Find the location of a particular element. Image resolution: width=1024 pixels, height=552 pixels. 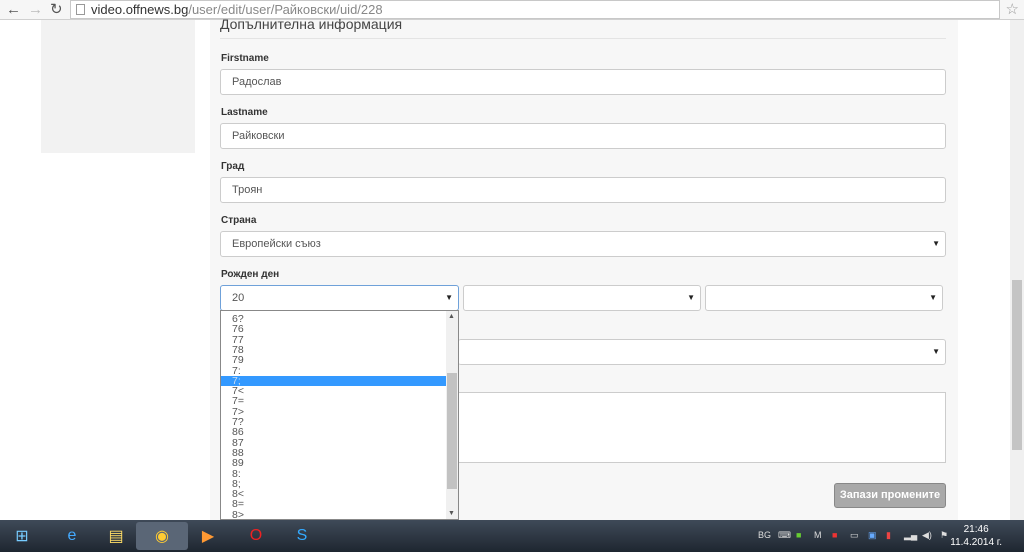

dropdown-option: 8= is located at coordinates (333, 504).